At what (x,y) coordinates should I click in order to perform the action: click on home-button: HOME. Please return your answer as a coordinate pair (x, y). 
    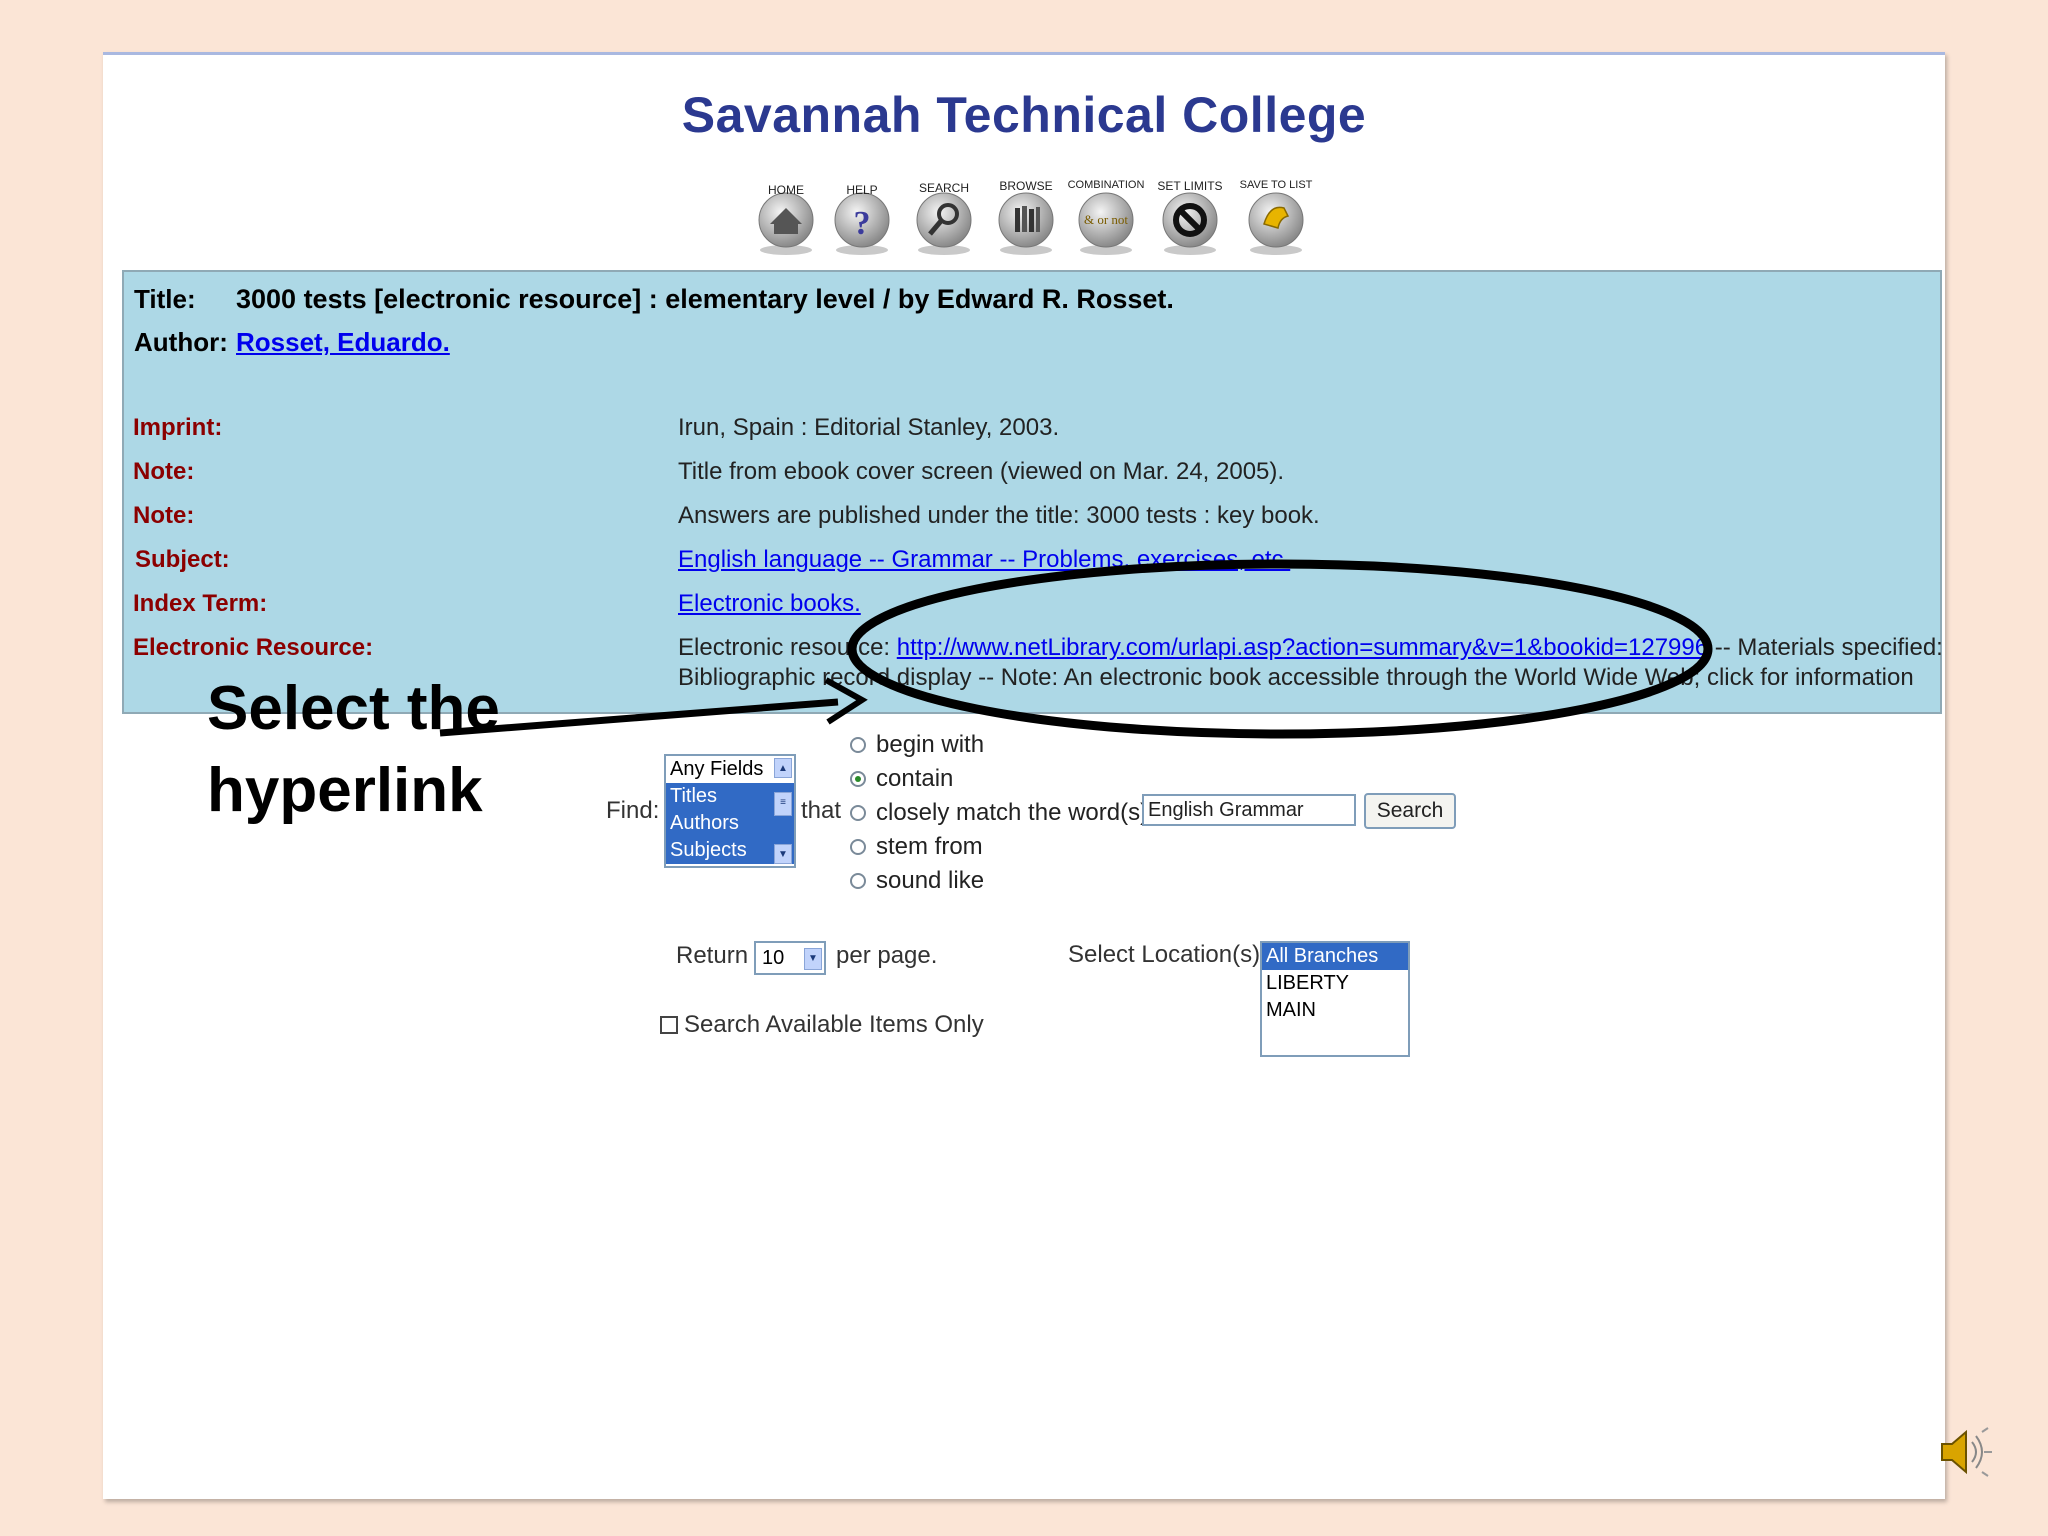
    Looking at the image, I should click on (789, 214).